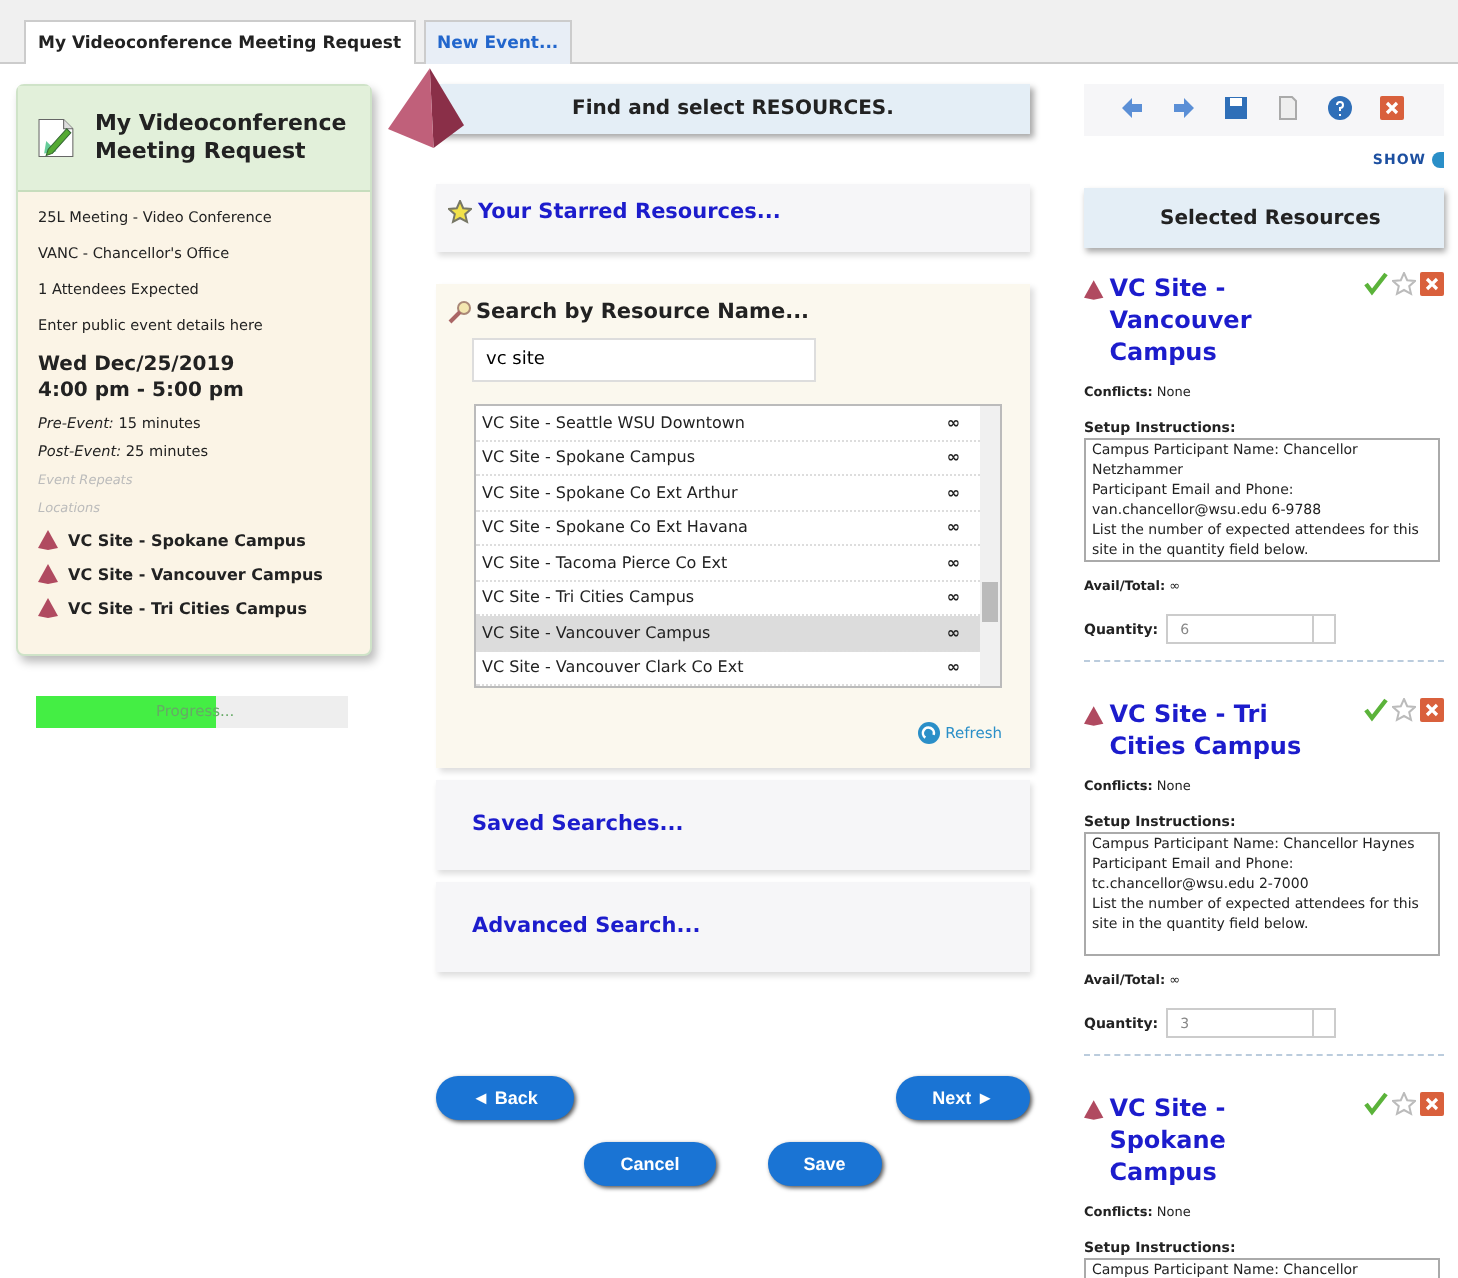  What do you see at coordinates (460, 312) in the screenshot?
I see `search-icon` at bounding box center [460, 312].